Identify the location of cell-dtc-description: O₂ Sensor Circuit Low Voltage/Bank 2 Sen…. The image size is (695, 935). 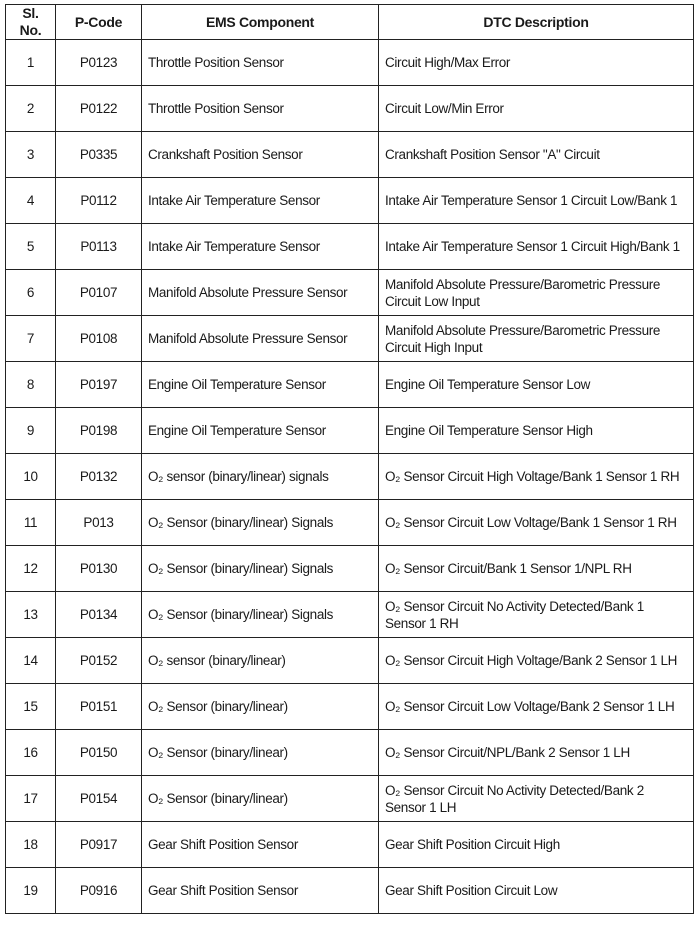
(536, 706).